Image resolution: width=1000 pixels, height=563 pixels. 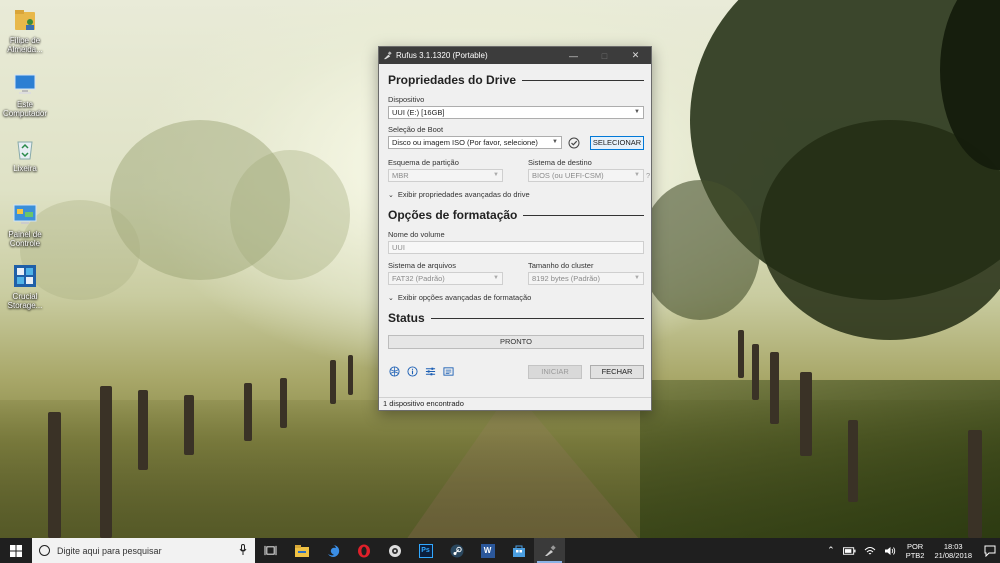 I want to click on file-system-dropdown: FAT32 (Padrão) ▼, so click(x=445, y=278).